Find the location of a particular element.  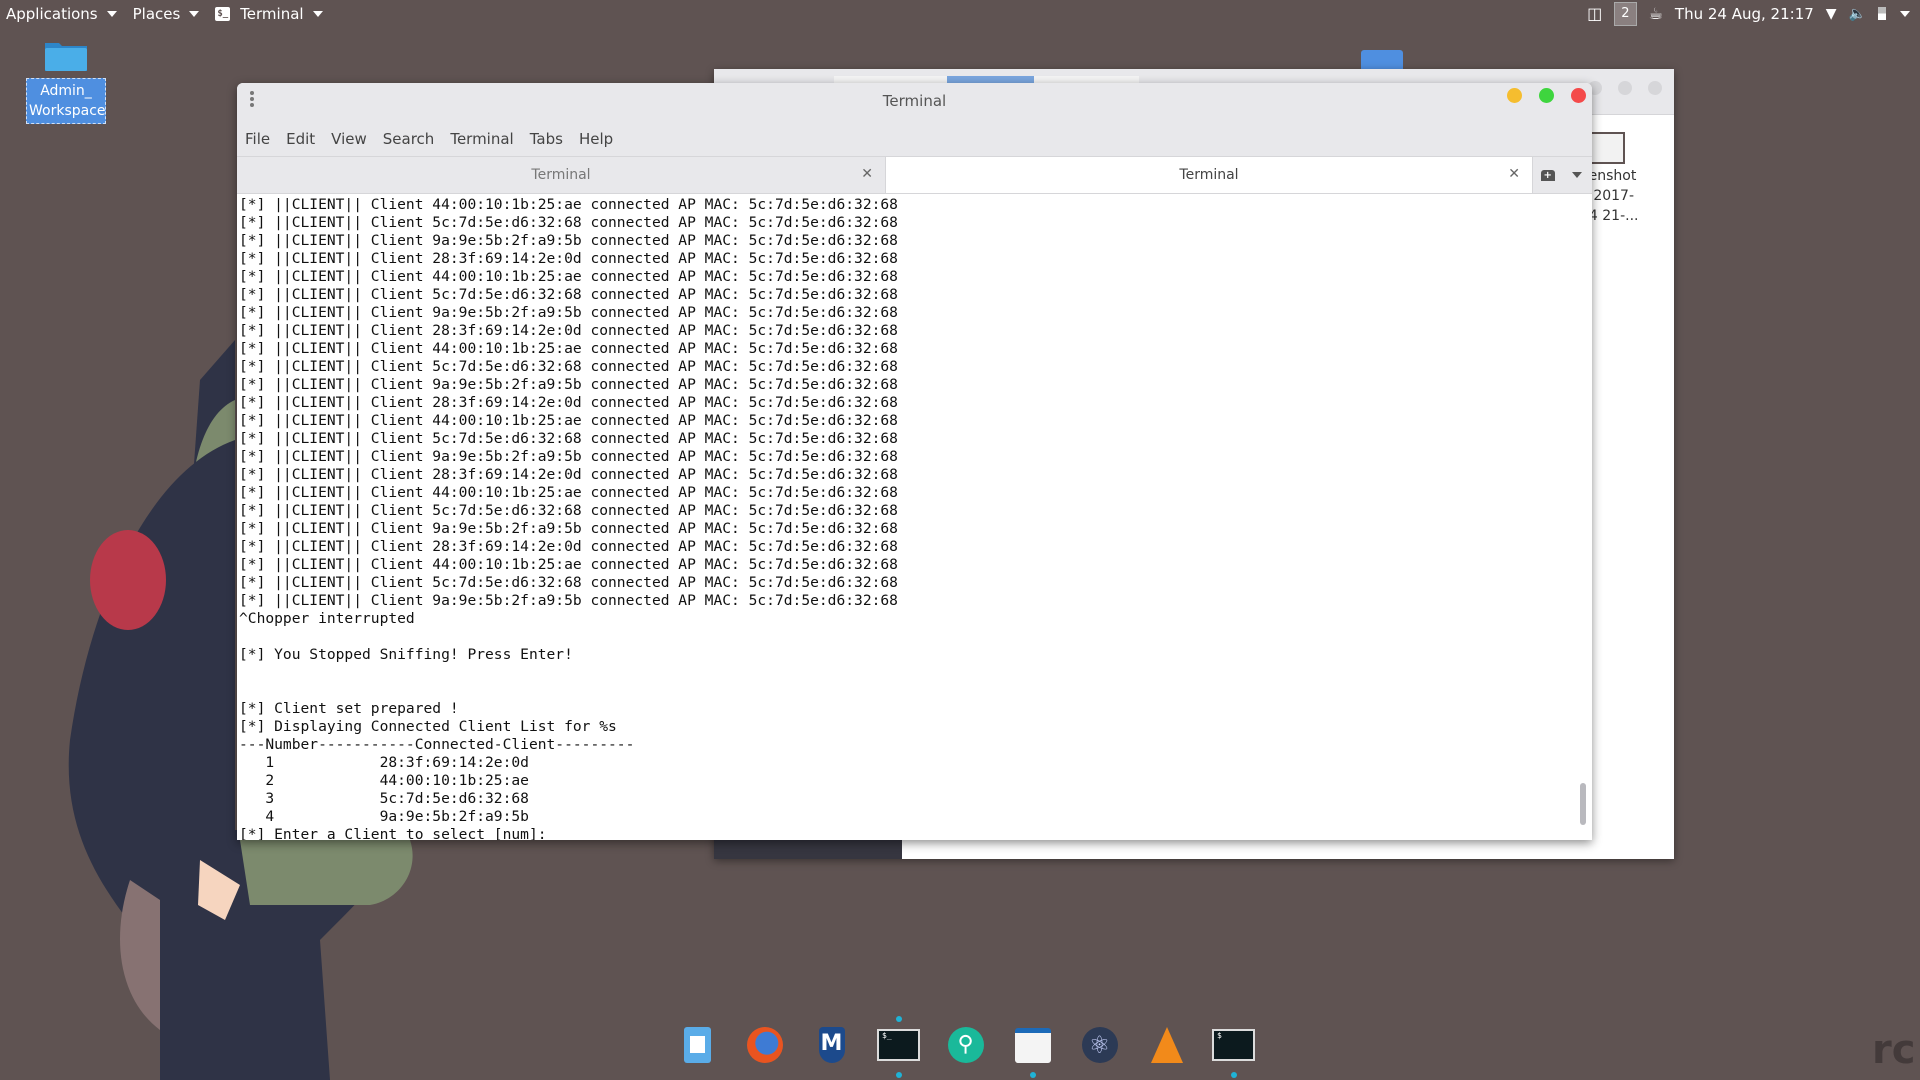

applications-label: Applications is located at coordinates (52, 13).